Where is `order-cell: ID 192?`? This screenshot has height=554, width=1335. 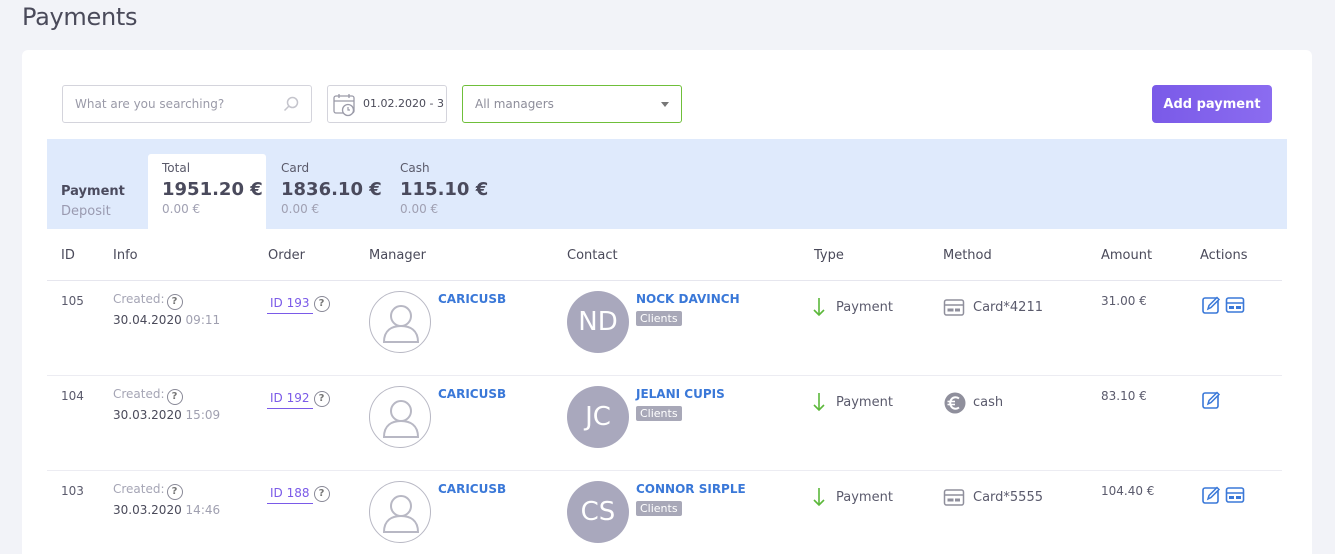
order-cell: ID 192? is located at coordinates (298, 398).